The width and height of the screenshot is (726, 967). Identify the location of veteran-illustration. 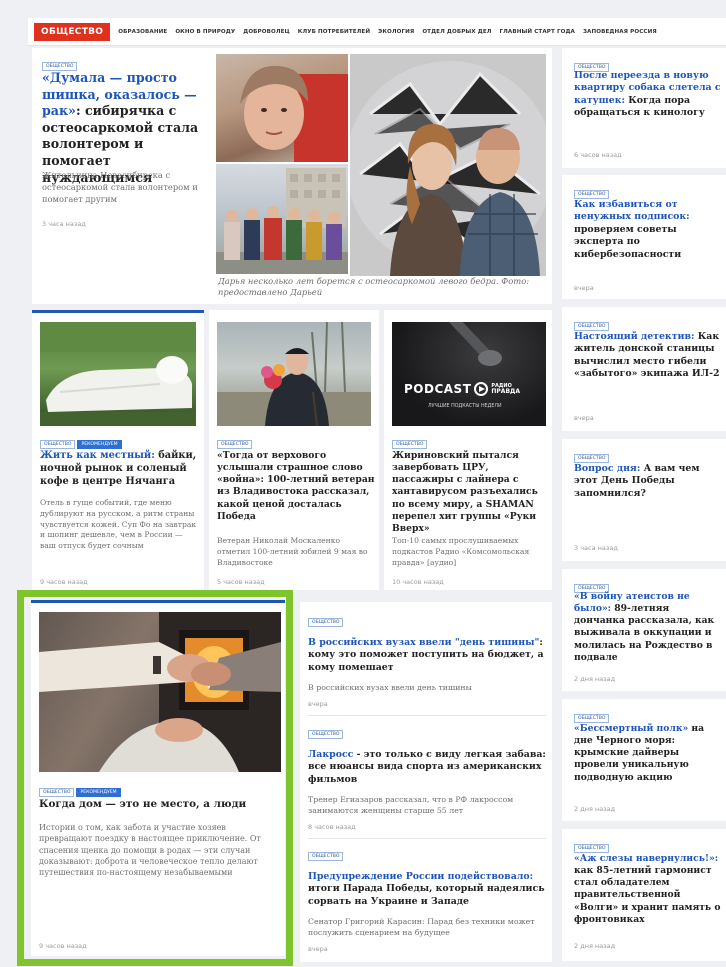
(294, 374).